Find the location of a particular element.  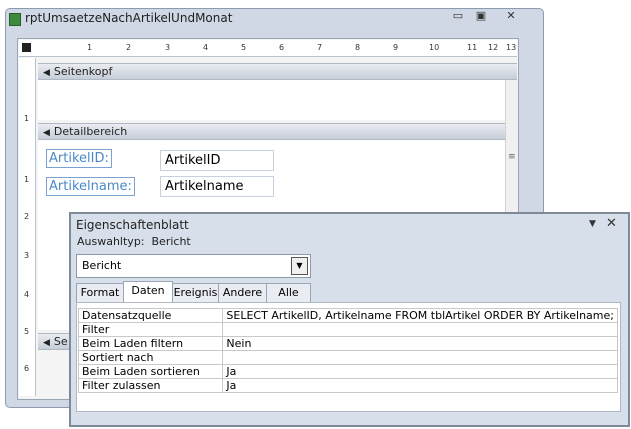

report-icon is located at coordinates (15, 19).